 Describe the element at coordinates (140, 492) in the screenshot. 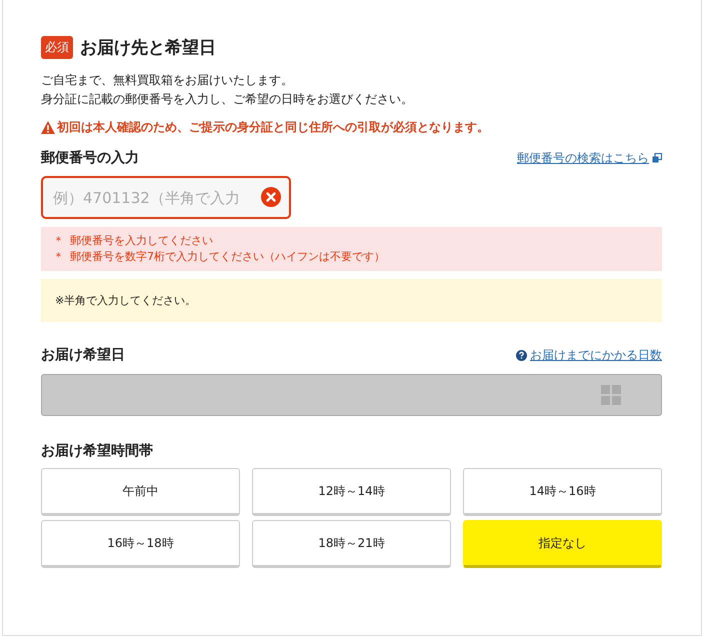

I see `time-option: 午前中` at that location.